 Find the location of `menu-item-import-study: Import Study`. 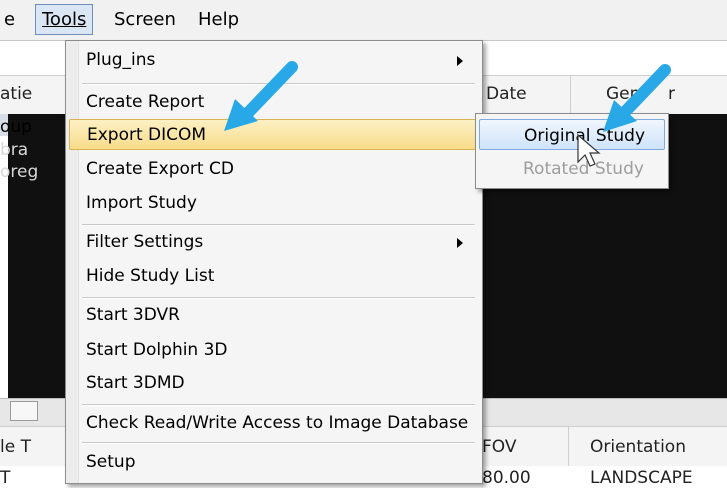

menu-item-import-study: Import Study is located at coordinates (273, 203).